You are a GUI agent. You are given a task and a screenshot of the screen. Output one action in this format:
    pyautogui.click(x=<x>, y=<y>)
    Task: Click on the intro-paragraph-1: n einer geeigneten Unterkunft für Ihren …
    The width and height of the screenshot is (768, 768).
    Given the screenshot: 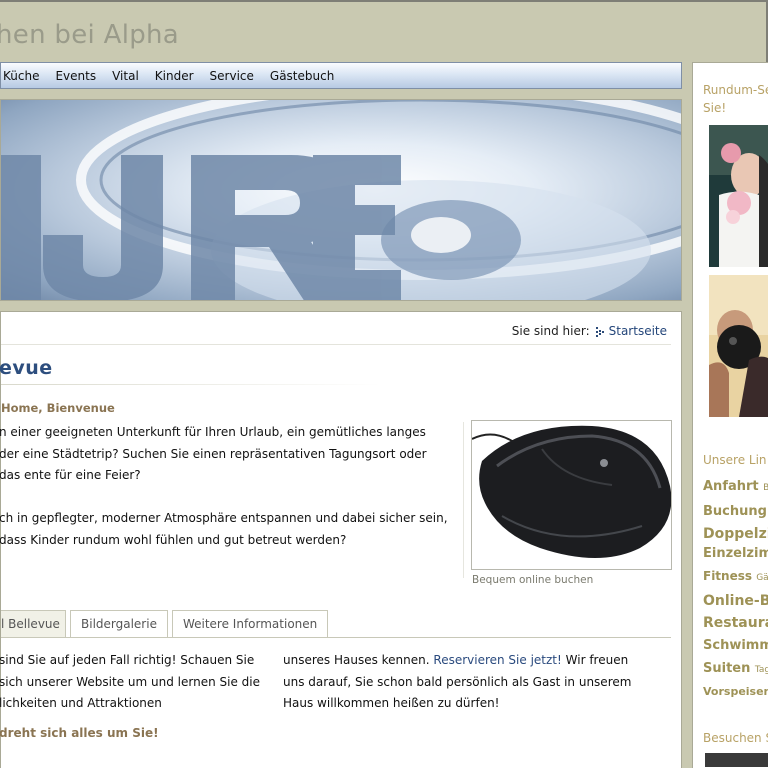 What is the action you would take?
    pyautogui.click(x=213, y=453)
    